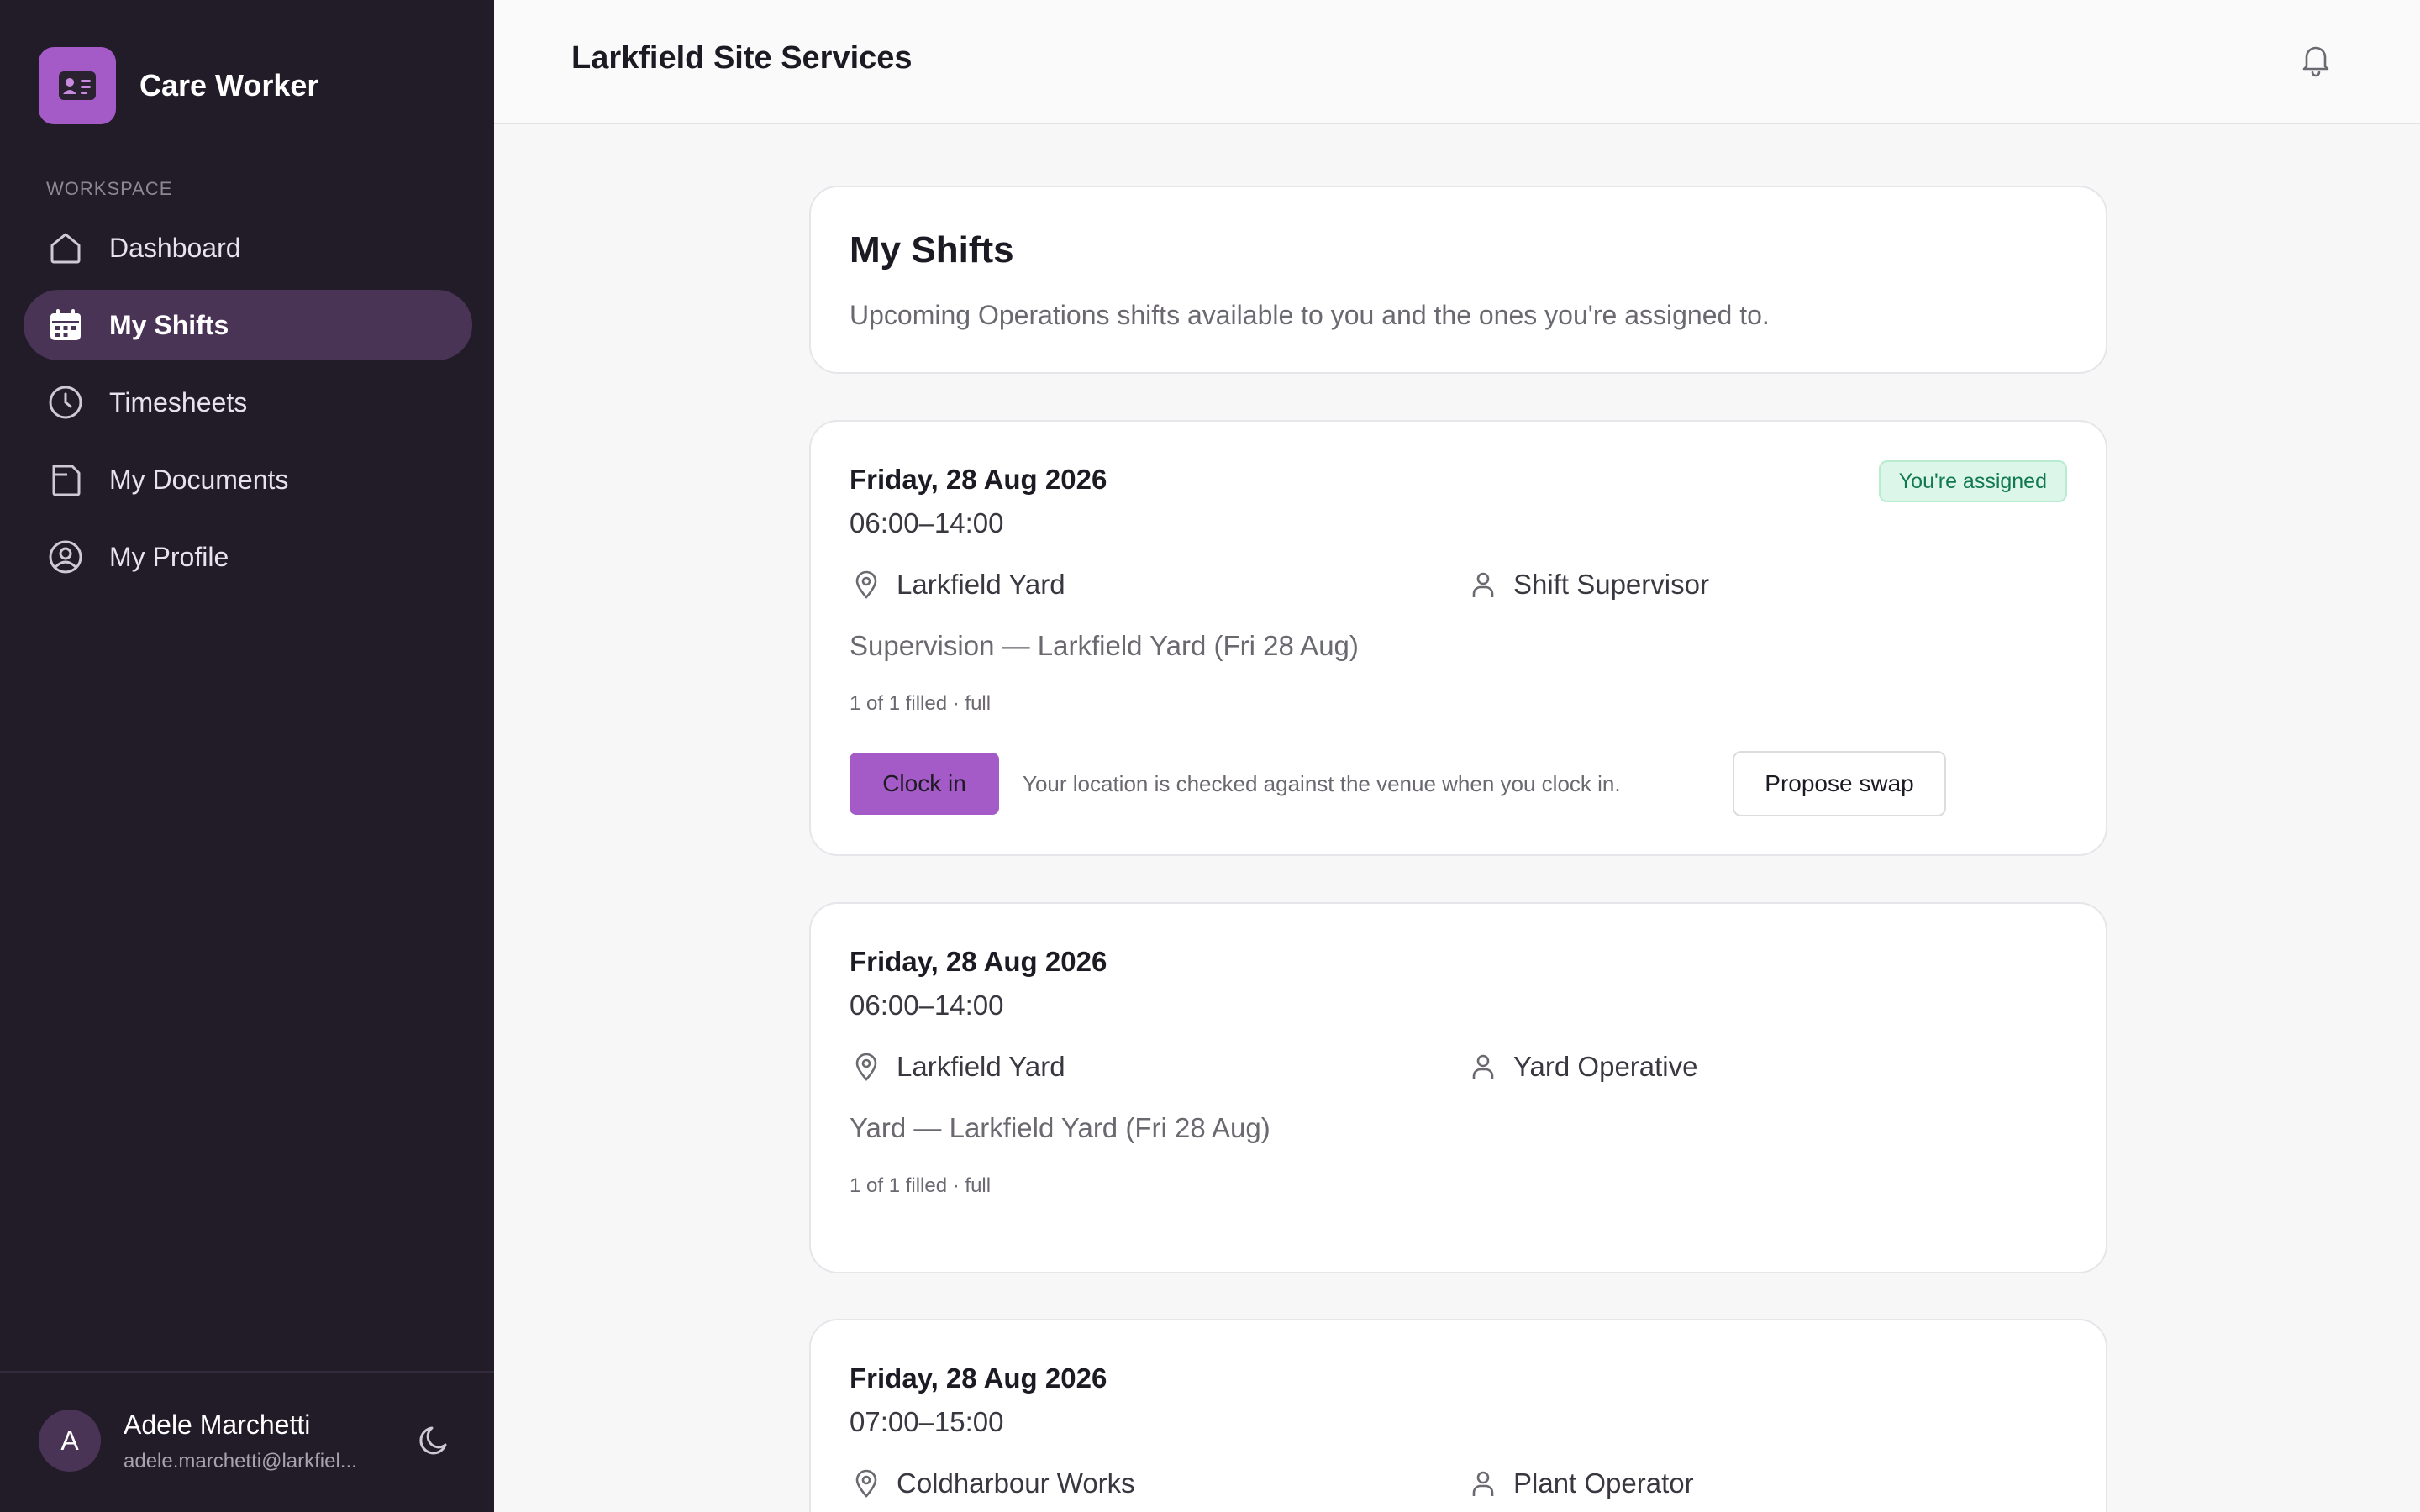  What do you see at coordinates (1605, 1066) in the screenshot?
I see `shift-role-label: Yard Operative` at bounding box center [1605, 1066].